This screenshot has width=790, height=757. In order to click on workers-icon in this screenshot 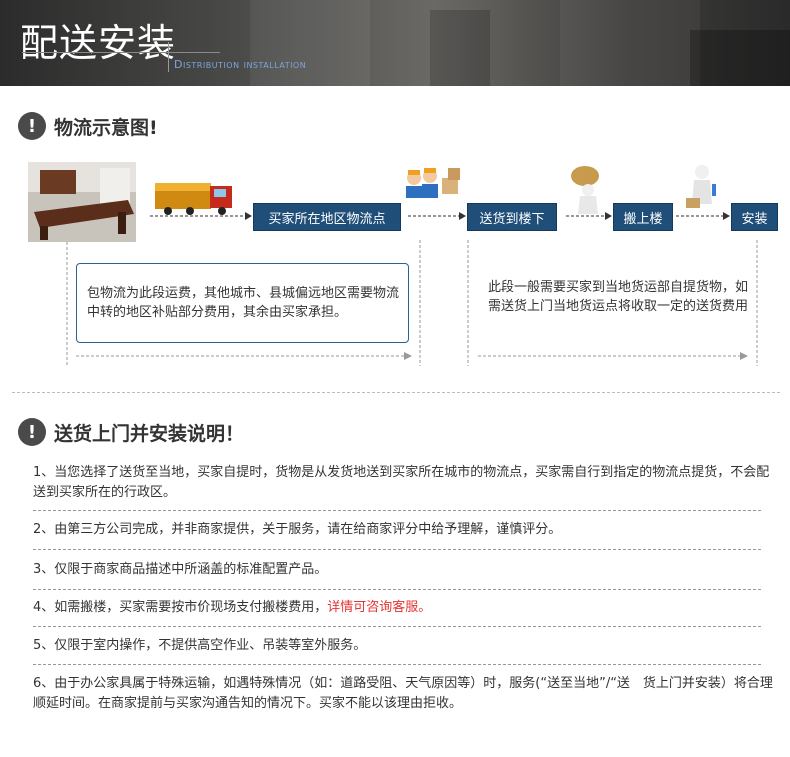, I will do `click(433, 183)`.